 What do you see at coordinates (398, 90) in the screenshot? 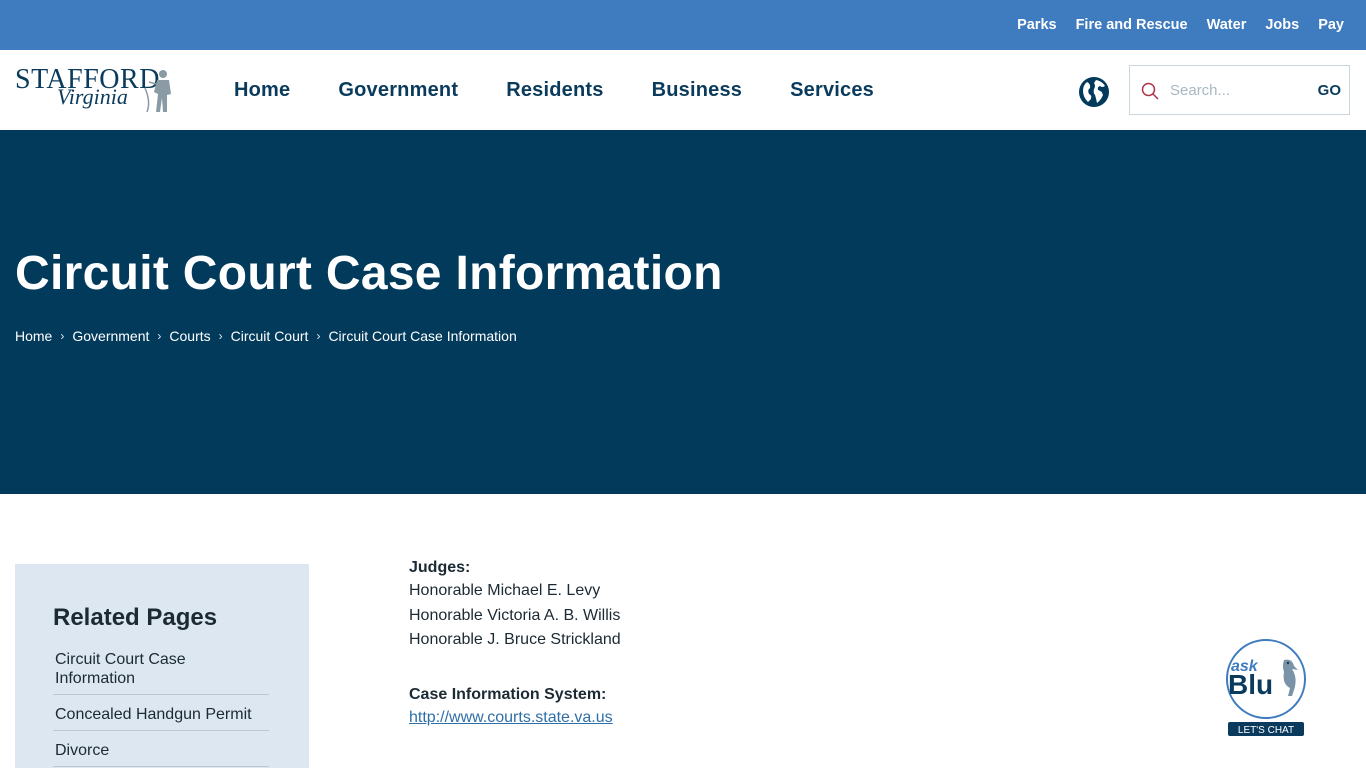
I see `nav-government: Government` at bounding box center [398, 90].